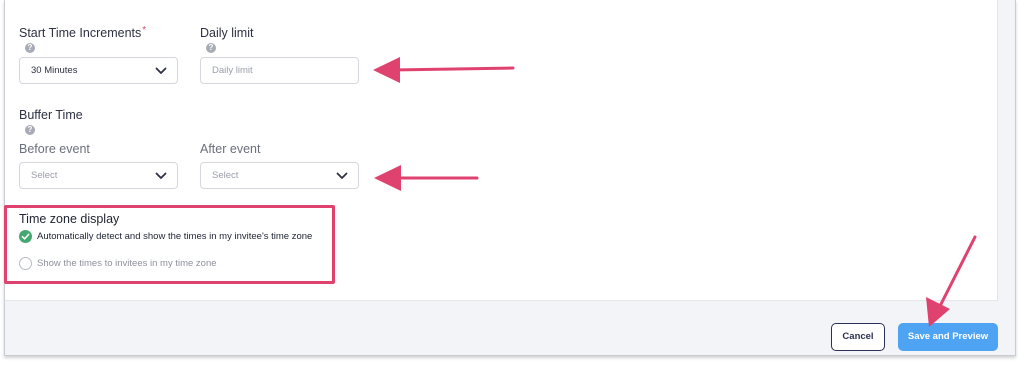 The image size is (1024, 365). I want to click on annotation-arrow-daily-limit, so click(444, 70).